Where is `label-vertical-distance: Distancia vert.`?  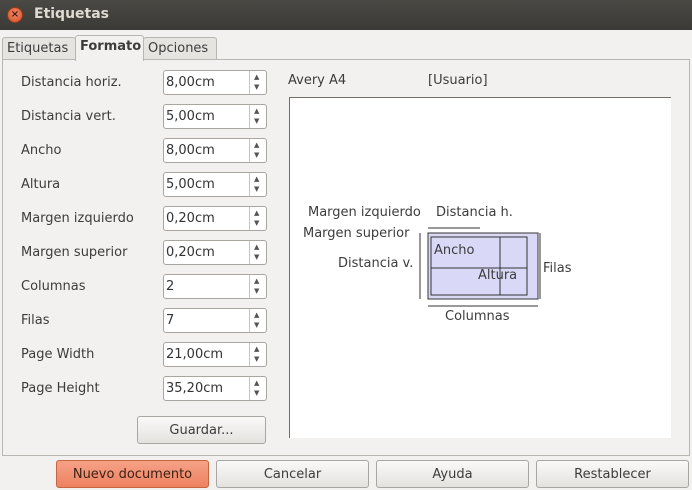
label-vertical-distance: Distancia vert. is located at coordinates (68, 116).